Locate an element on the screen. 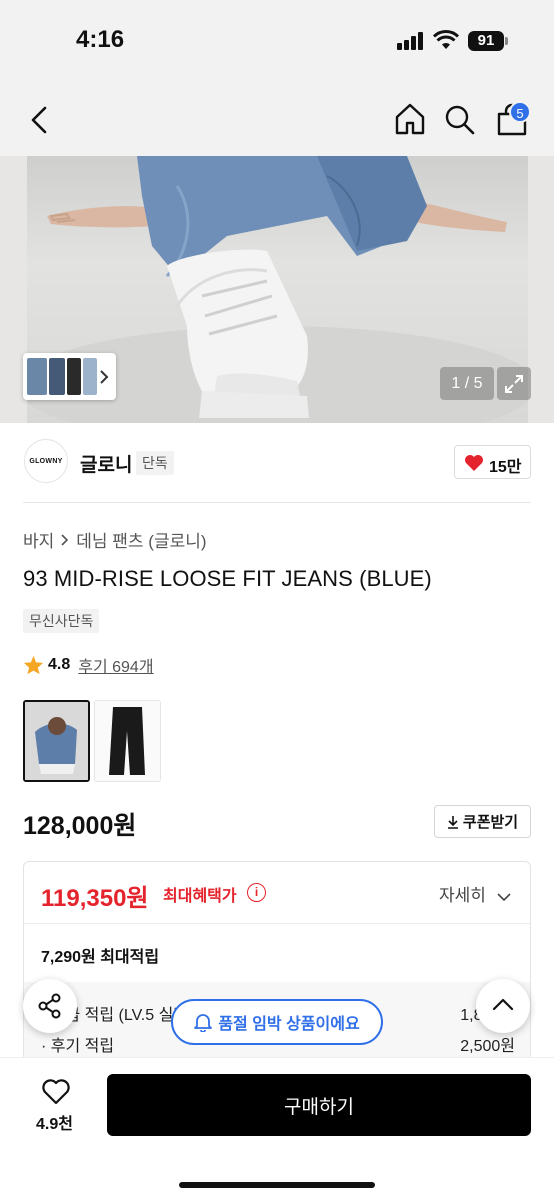 This screenshot has height=1200, width=554. points-row-label: · 후기 적립 is located at coordinates (78, 1046).